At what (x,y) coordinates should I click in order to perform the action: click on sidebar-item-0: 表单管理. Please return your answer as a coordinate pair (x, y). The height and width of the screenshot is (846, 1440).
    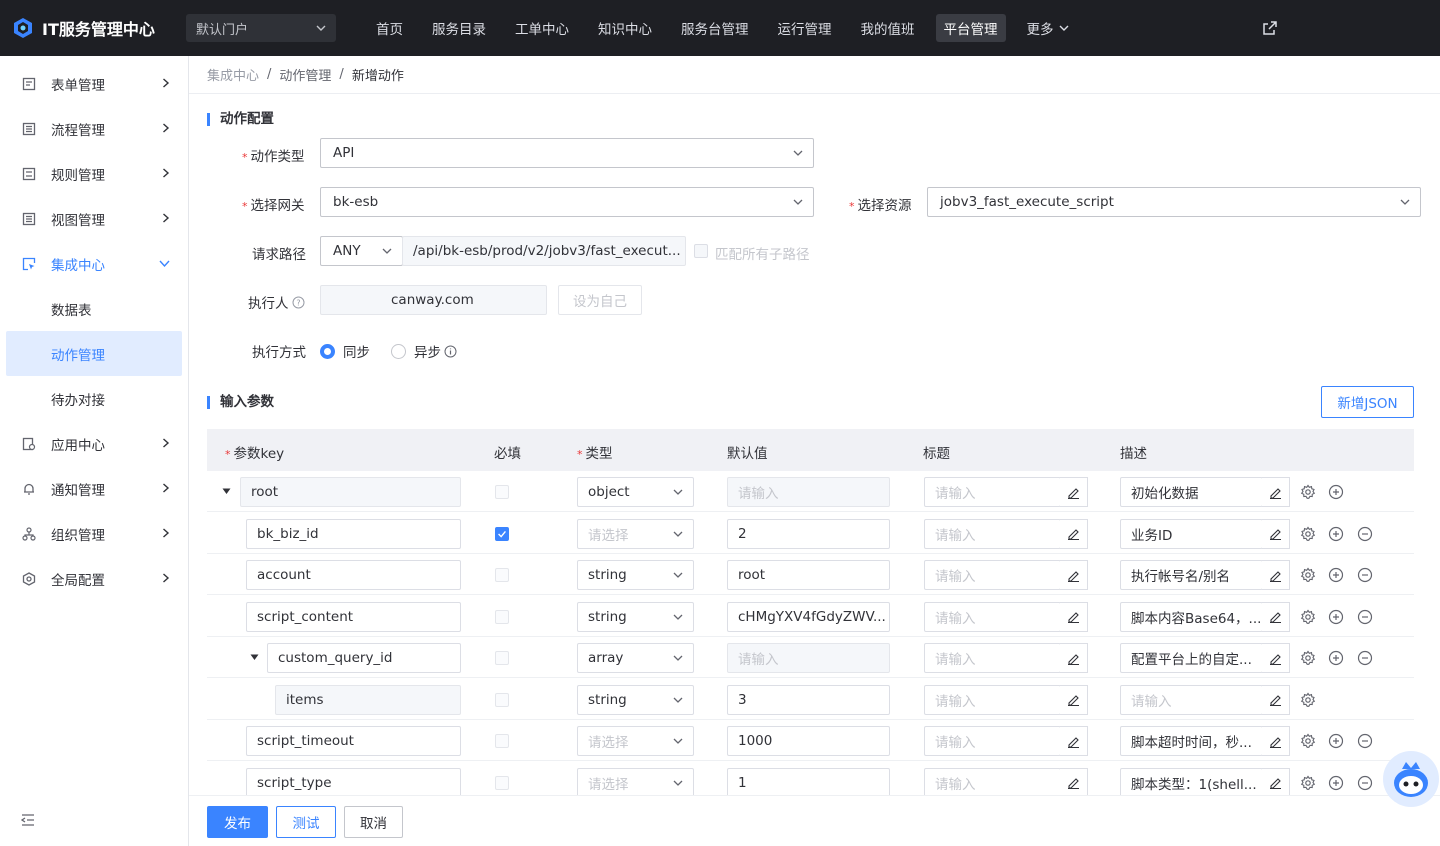
    Looking at the image, I should click on (94, 83).